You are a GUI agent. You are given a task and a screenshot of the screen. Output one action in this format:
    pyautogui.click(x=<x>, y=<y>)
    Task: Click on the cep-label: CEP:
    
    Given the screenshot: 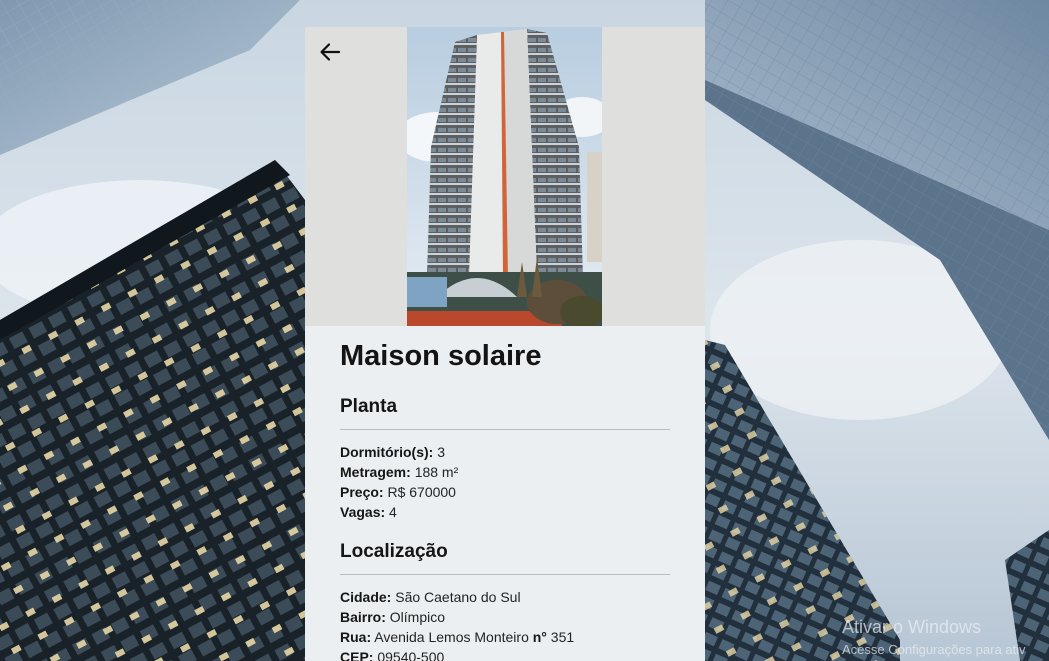 What is the action you would take?
    pyautogui.click(x=357, y=655)
    